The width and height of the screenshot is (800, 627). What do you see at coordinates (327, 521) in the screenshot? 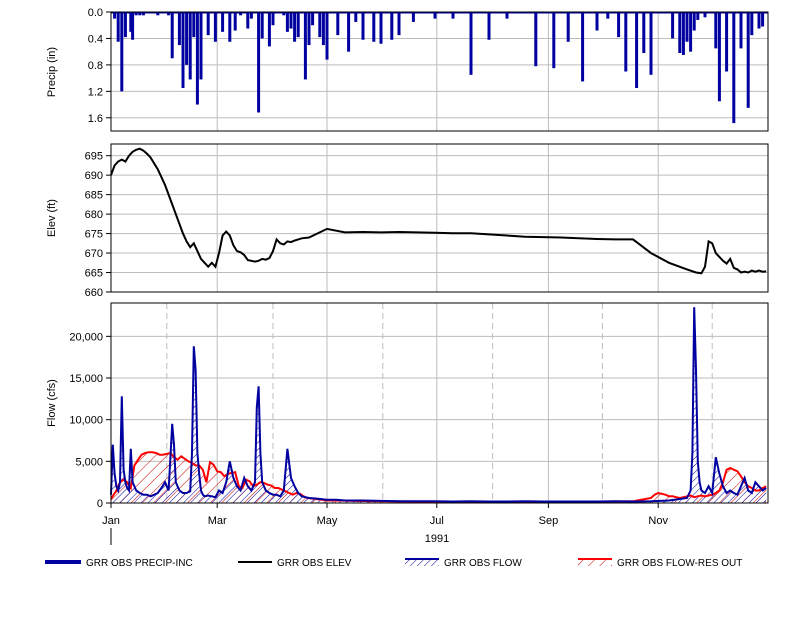
I see `x-tick-label: May` at bounding box center [327, 521].